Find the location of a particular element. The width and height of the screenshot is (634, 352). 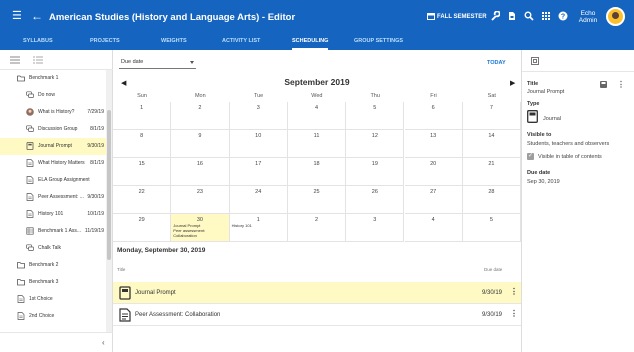

sidebar-item: History 101 10/1/19 is located at coordinates (53, 214).